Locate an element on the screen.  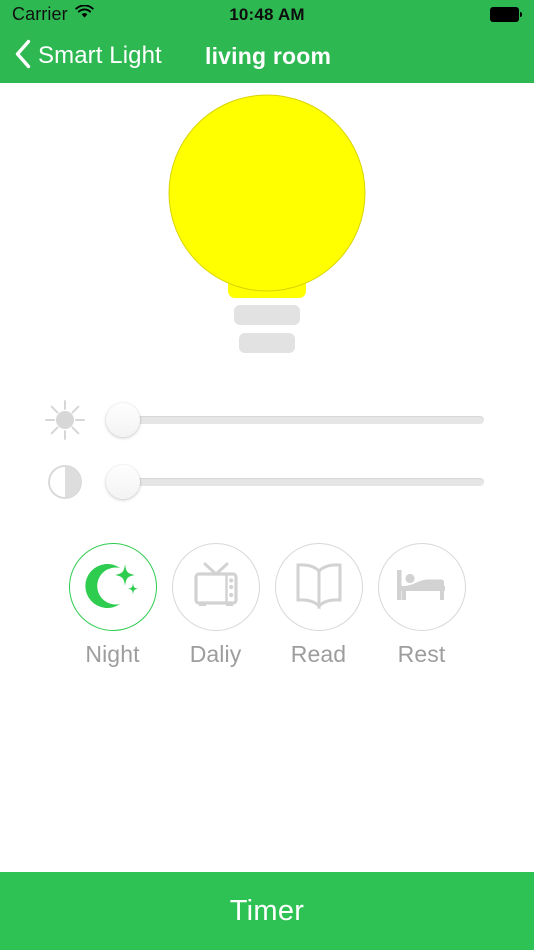
contrast-slider-row is located at coordinates (267, 482).